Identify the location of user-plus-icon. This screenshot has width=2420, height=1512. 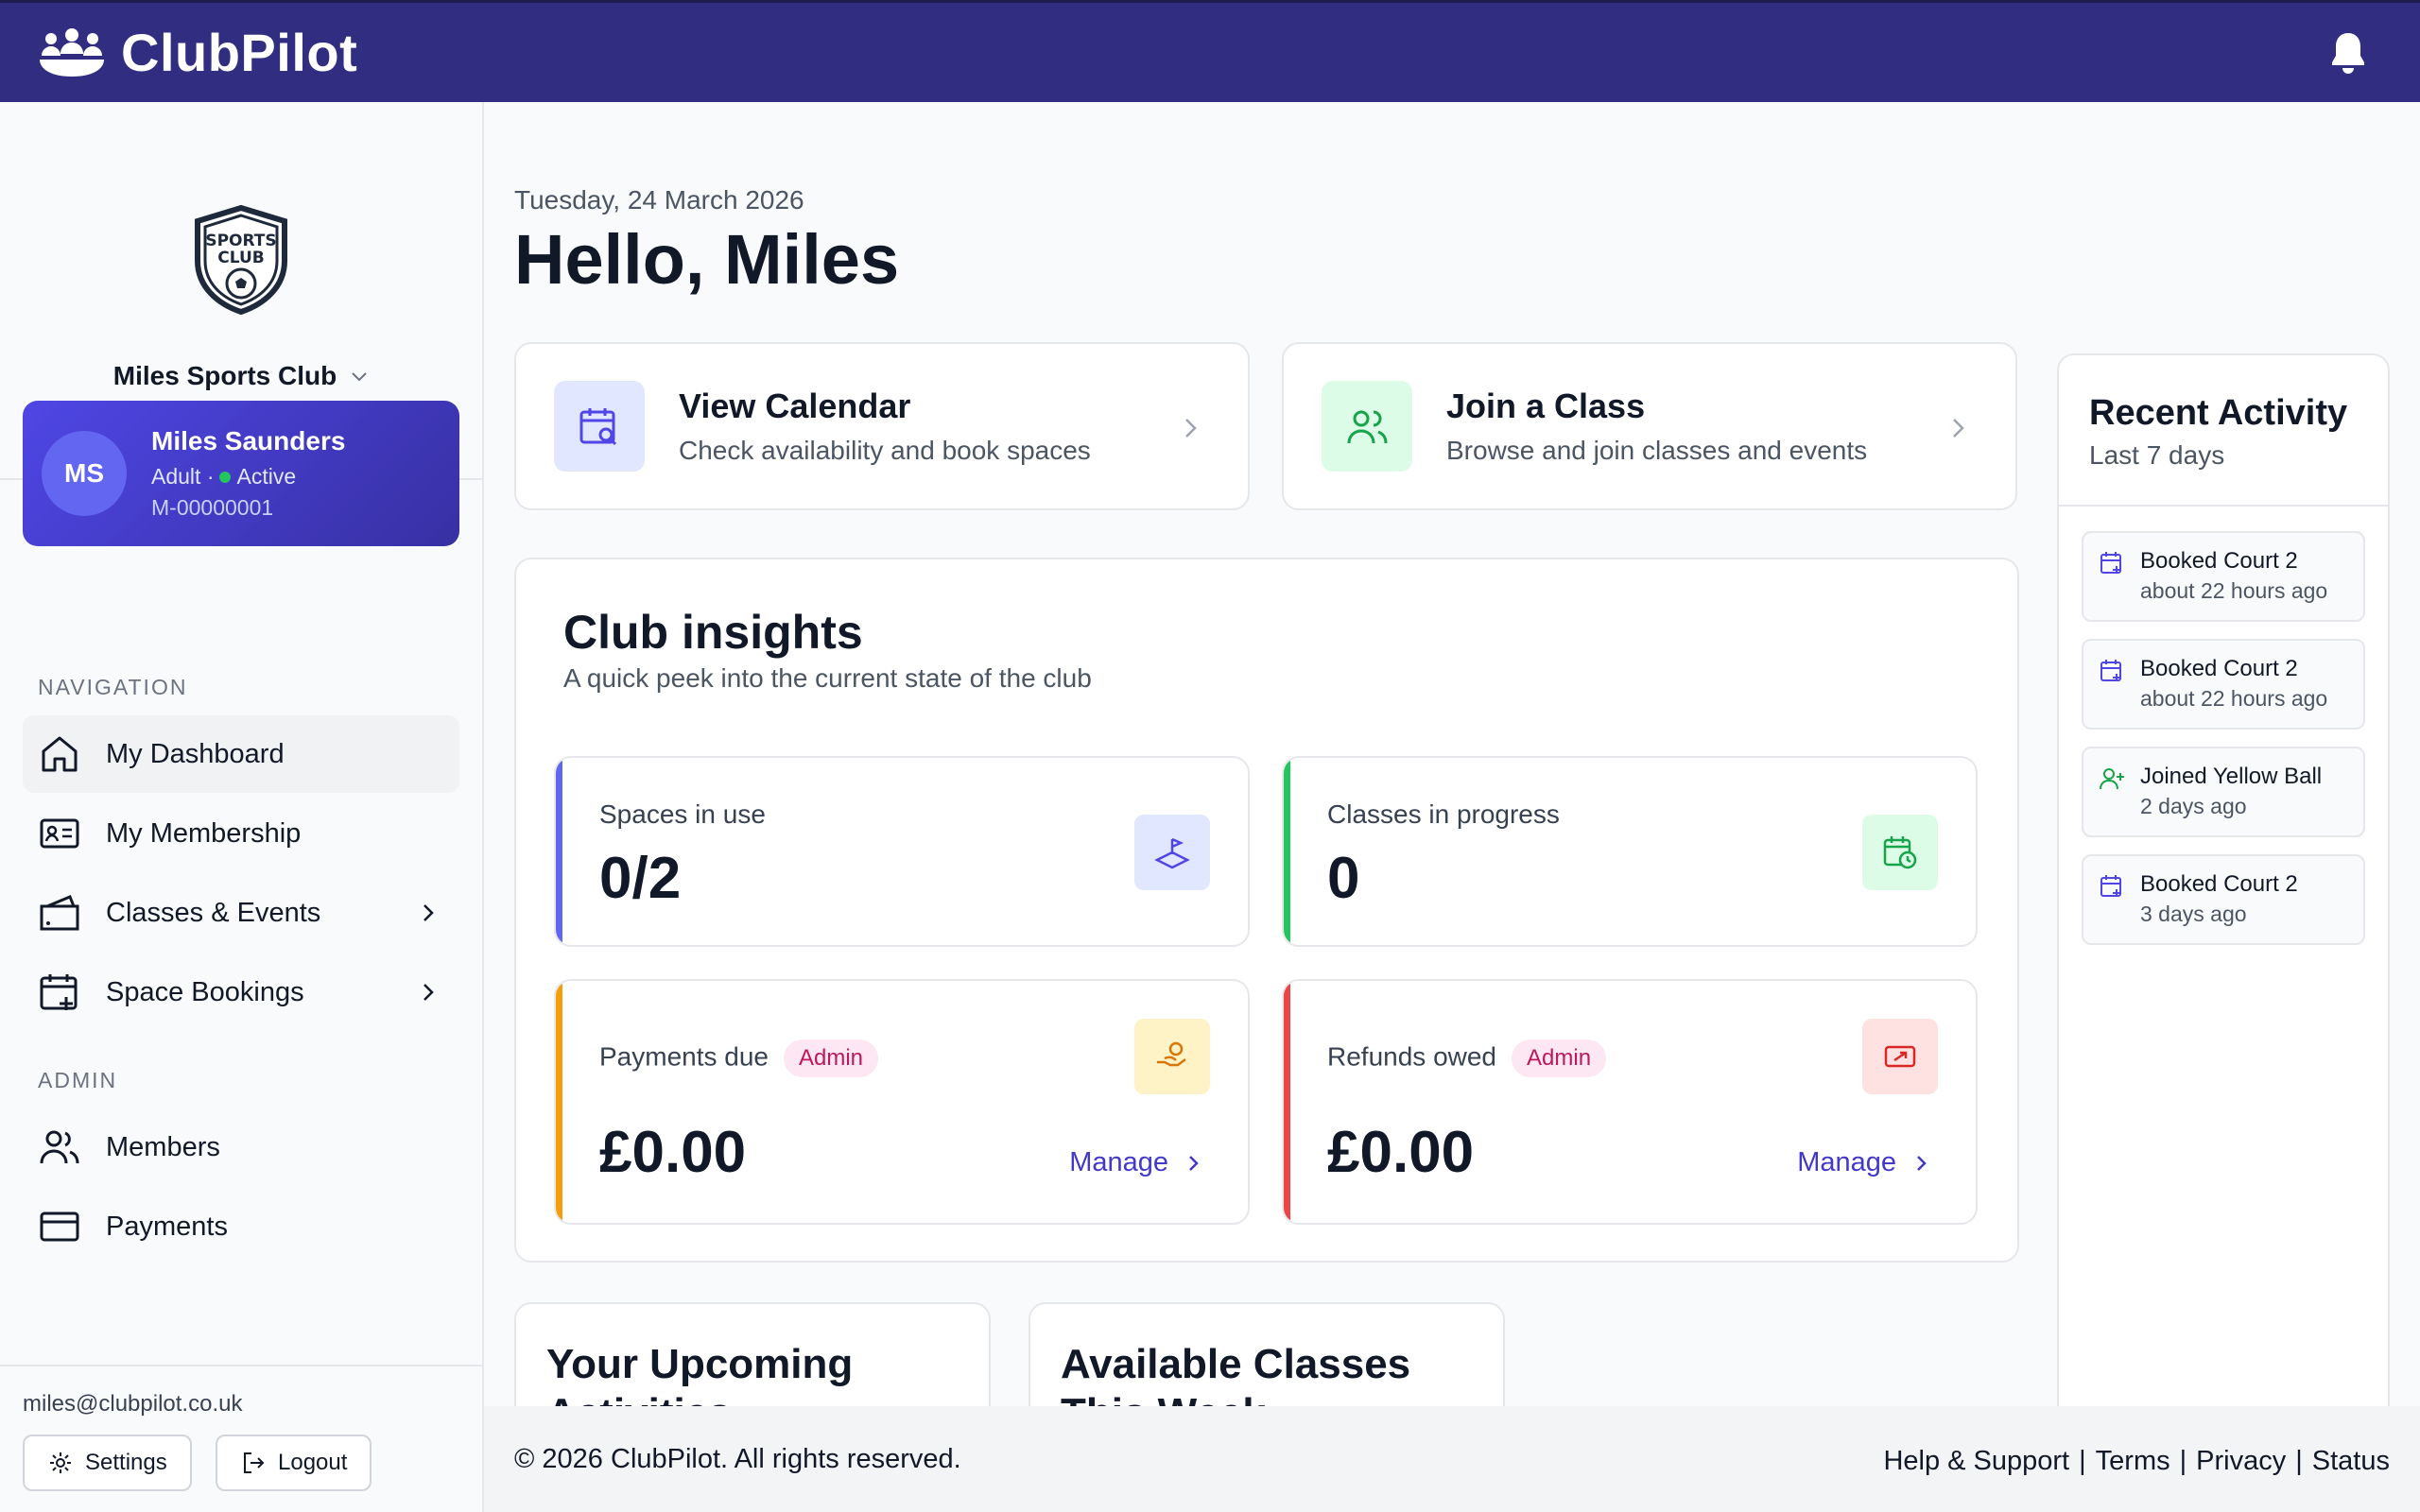
(2112, 779).